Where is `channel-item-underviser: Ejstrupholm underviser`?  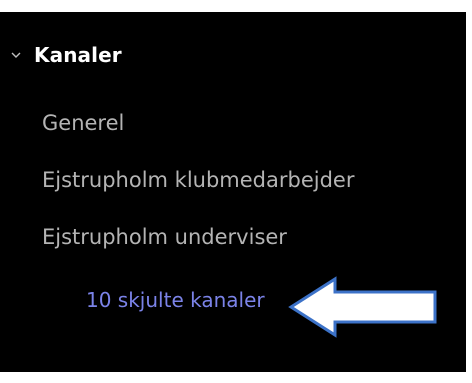
channel-item-underviser: Ejstrupholm underviser is located at coordinates (164, 237).